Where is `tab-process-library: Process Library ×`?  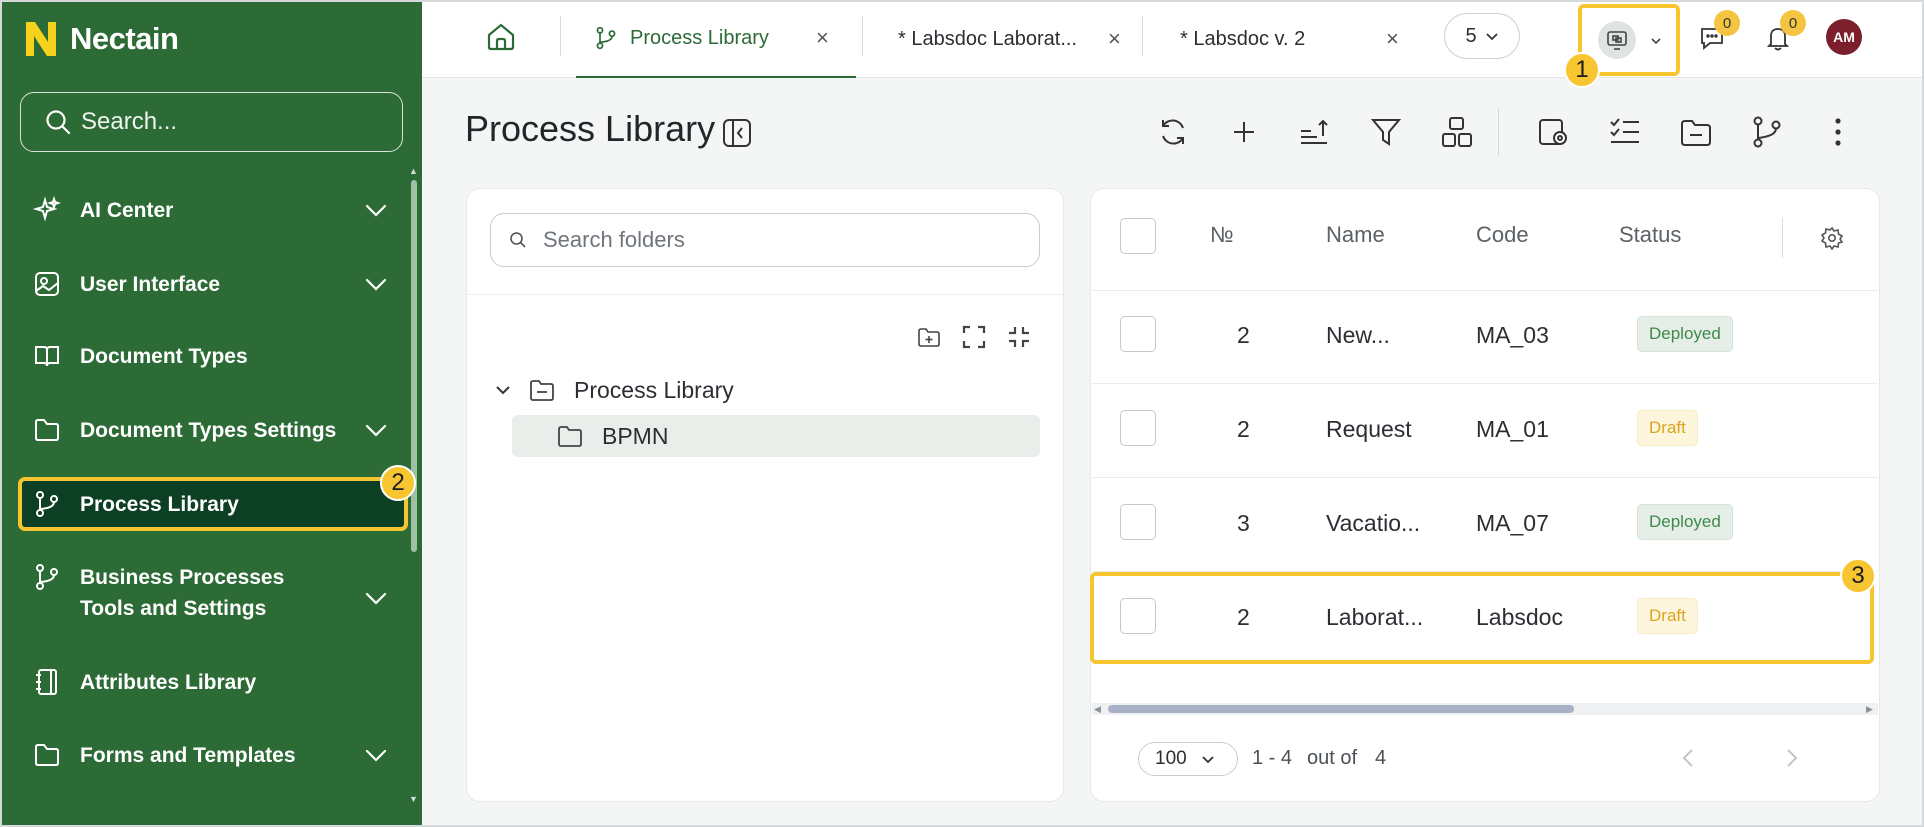 tab-process-library: Process Library × is located at coordinates (716, 39).